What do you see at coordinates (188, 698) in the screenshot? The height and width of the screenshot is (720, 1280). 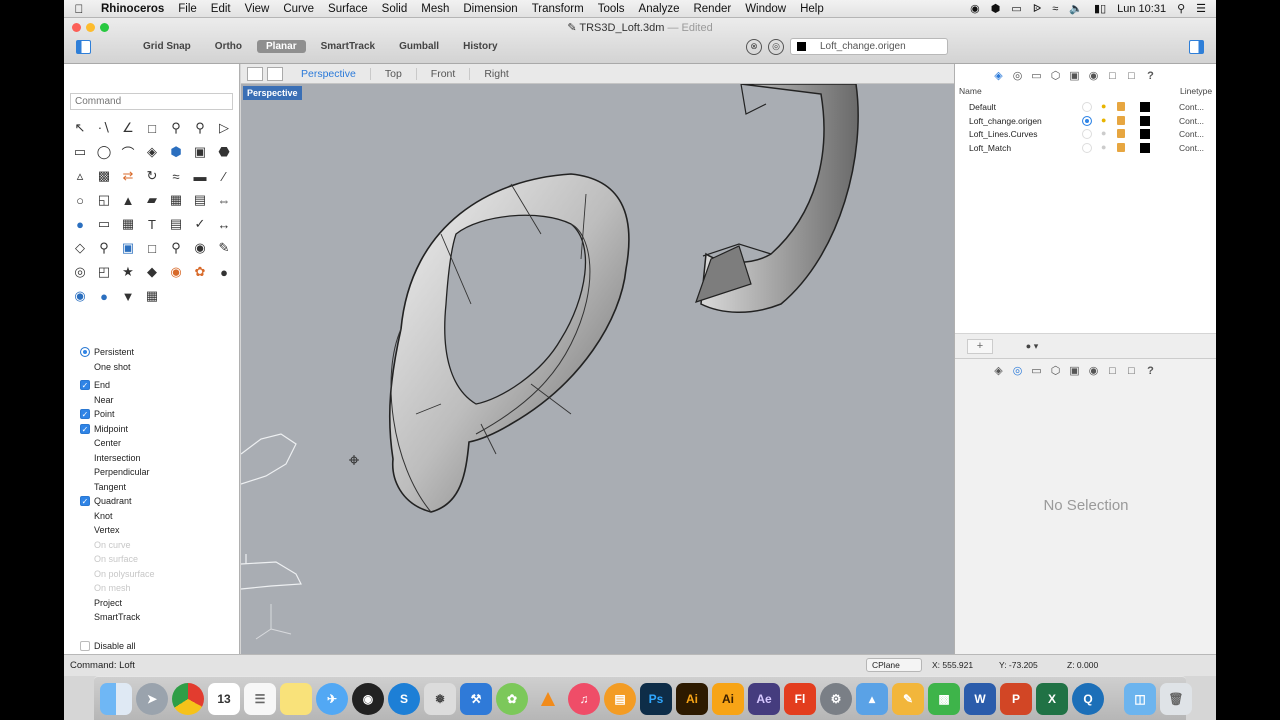 I see `chrome-icon` at bounding box center [188, 698].